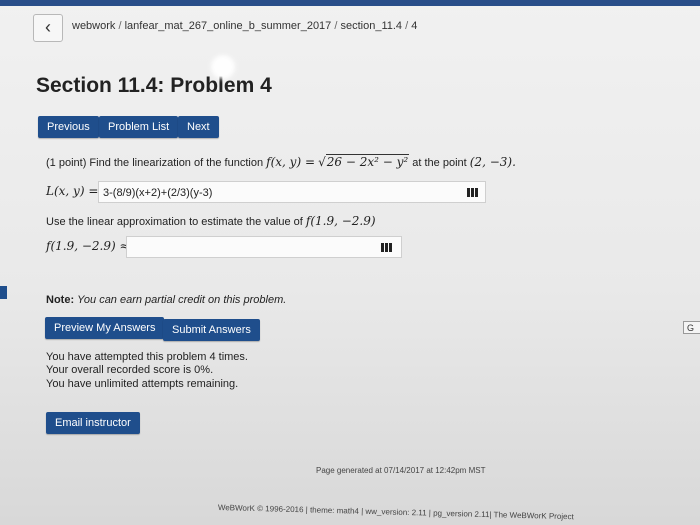 This screenshot has width=700, height=525. I want to click on remaining-text: You have unlimited attempts remaining., so click(142, 384).